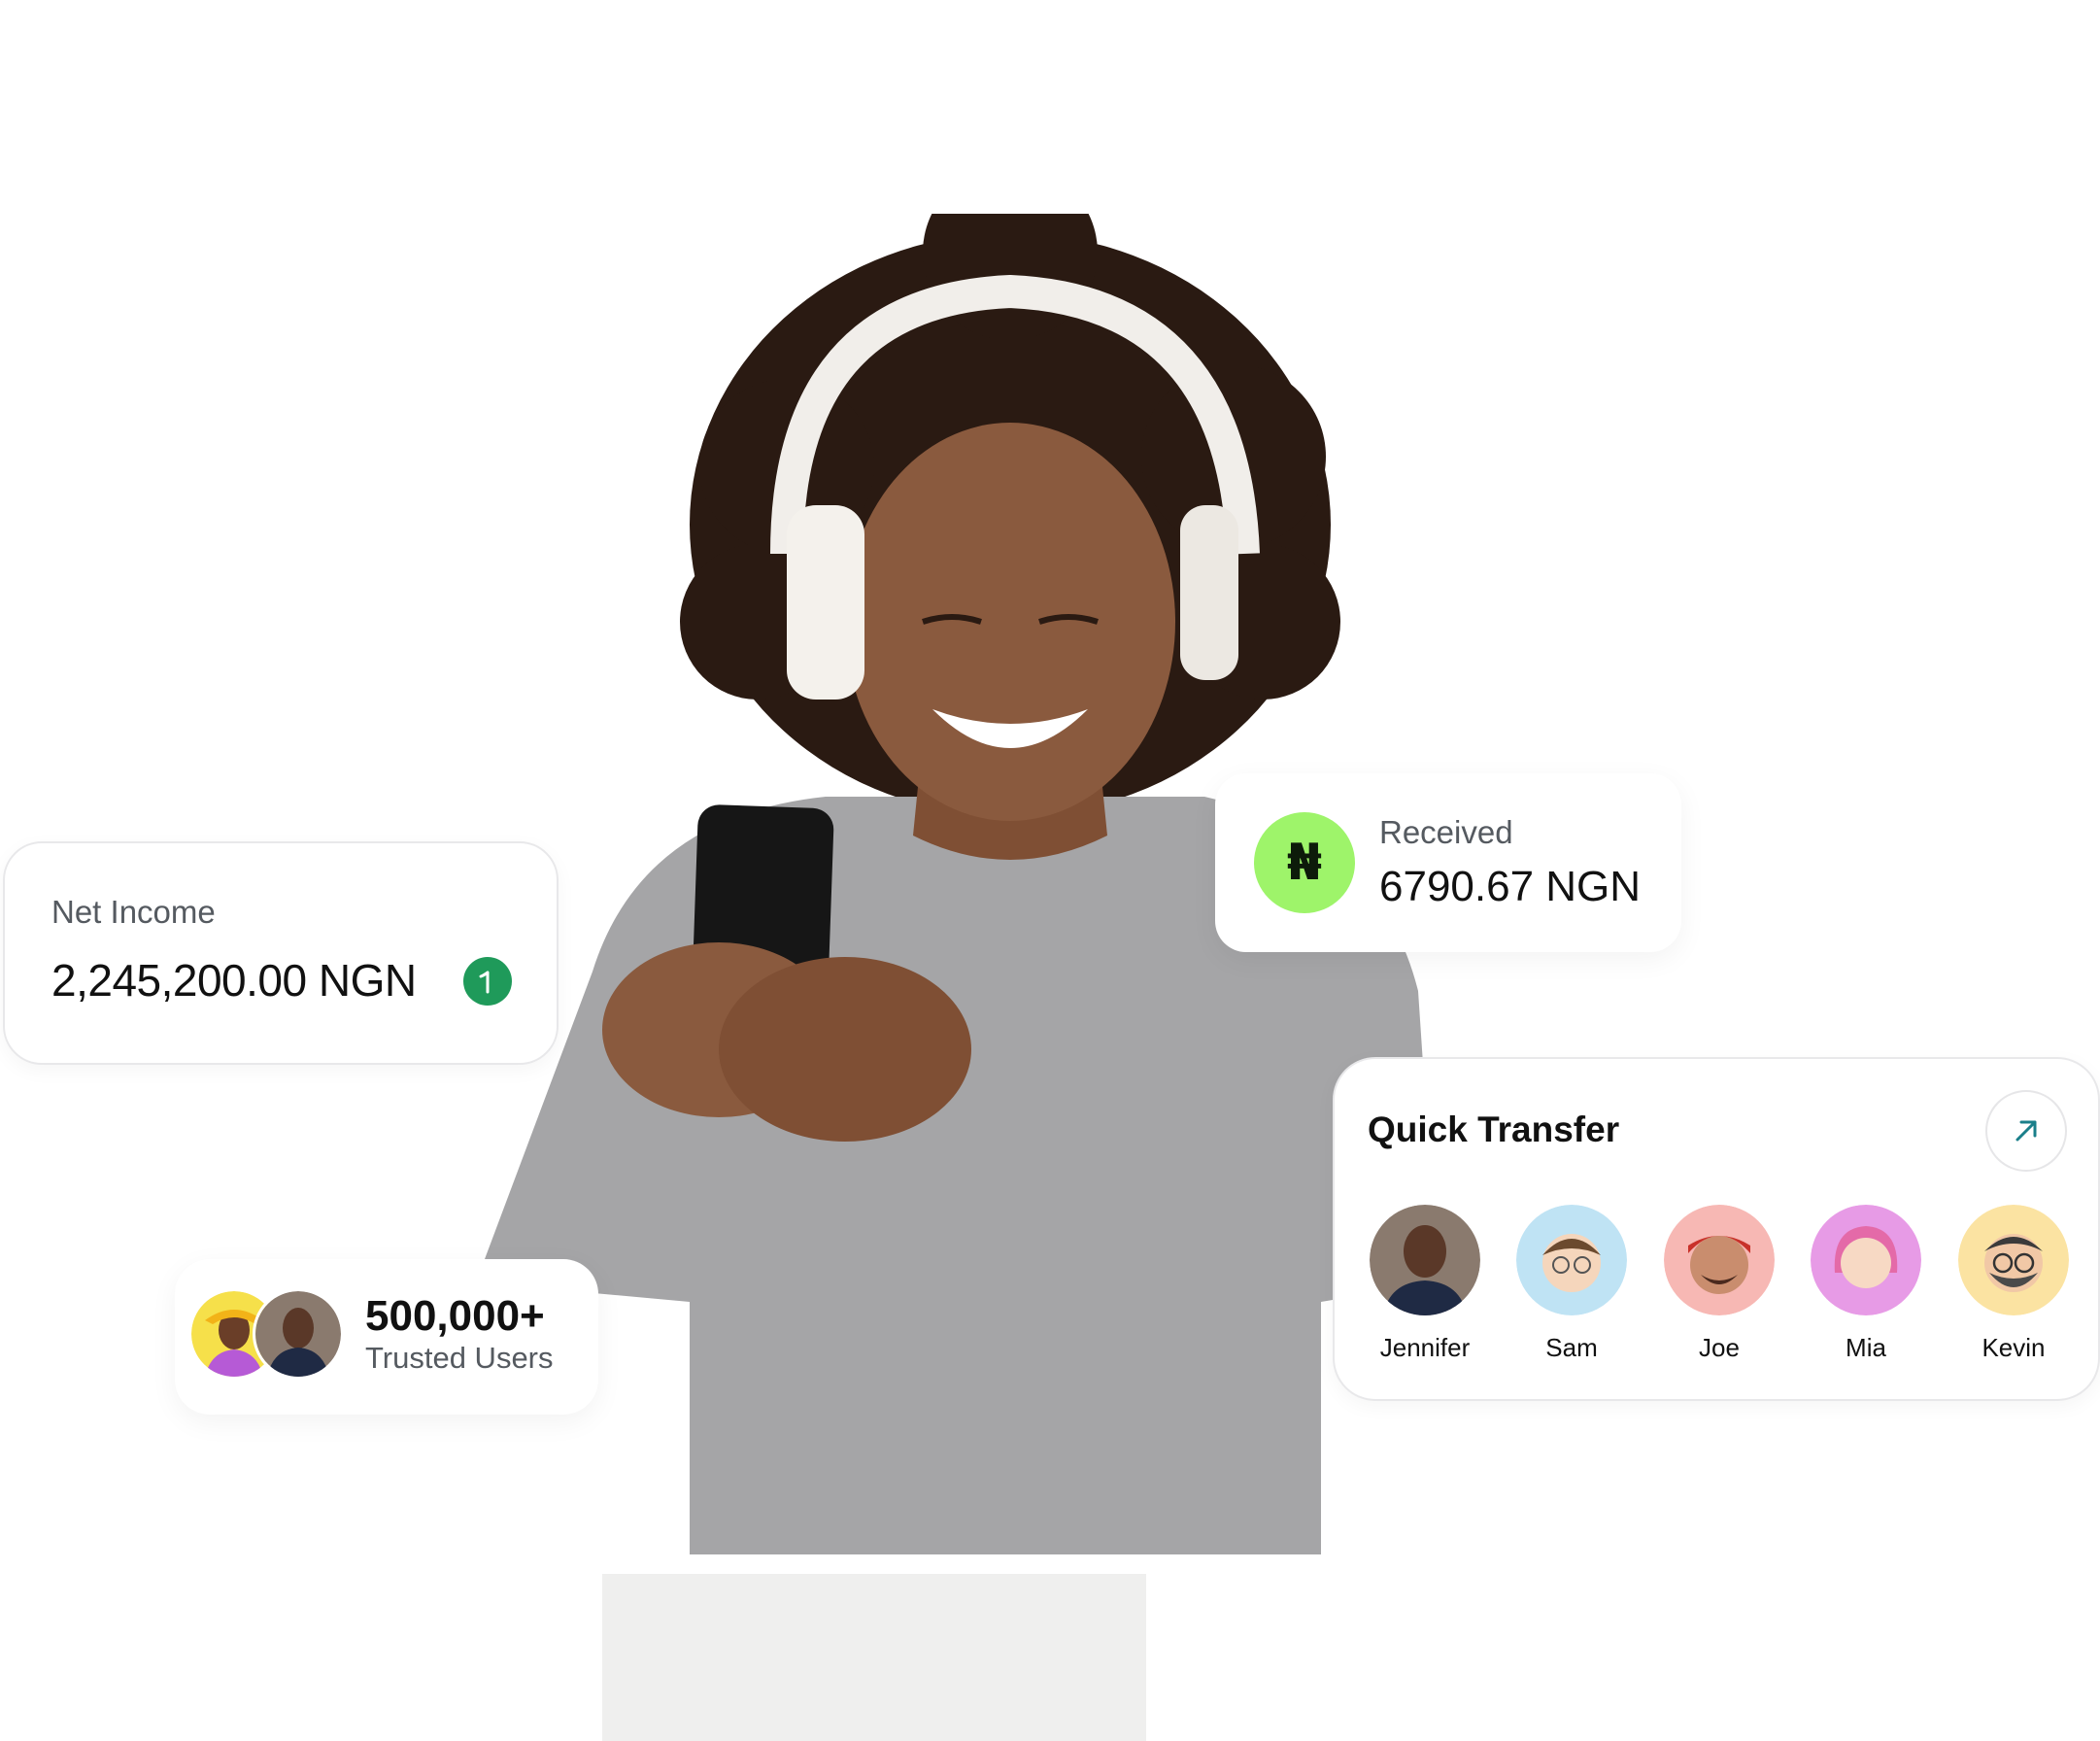 This screenshot has width=2100, height=1741. I want to click on contact-sam: Sam, so click(1571, 1284).